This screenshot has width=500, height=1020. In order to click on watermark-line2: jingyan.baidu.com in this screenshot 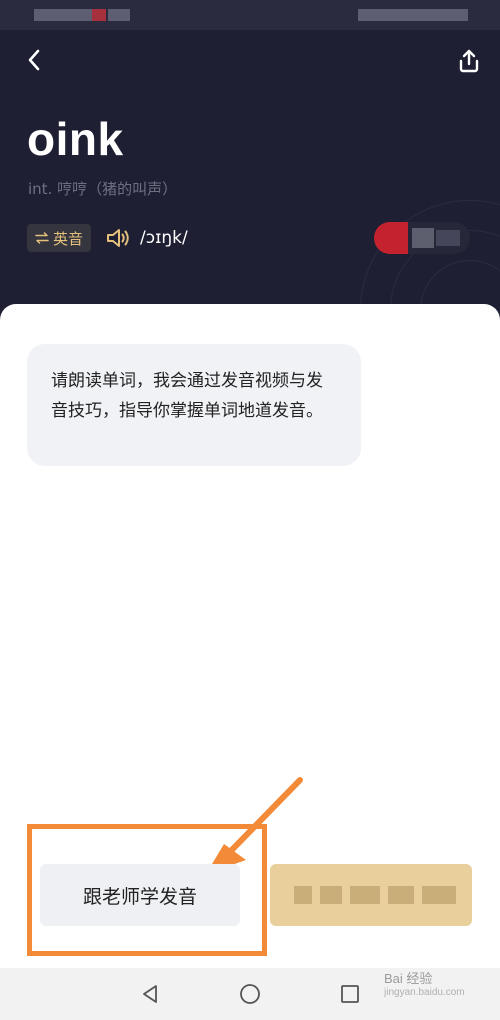, I will do `click(424, 992)`.